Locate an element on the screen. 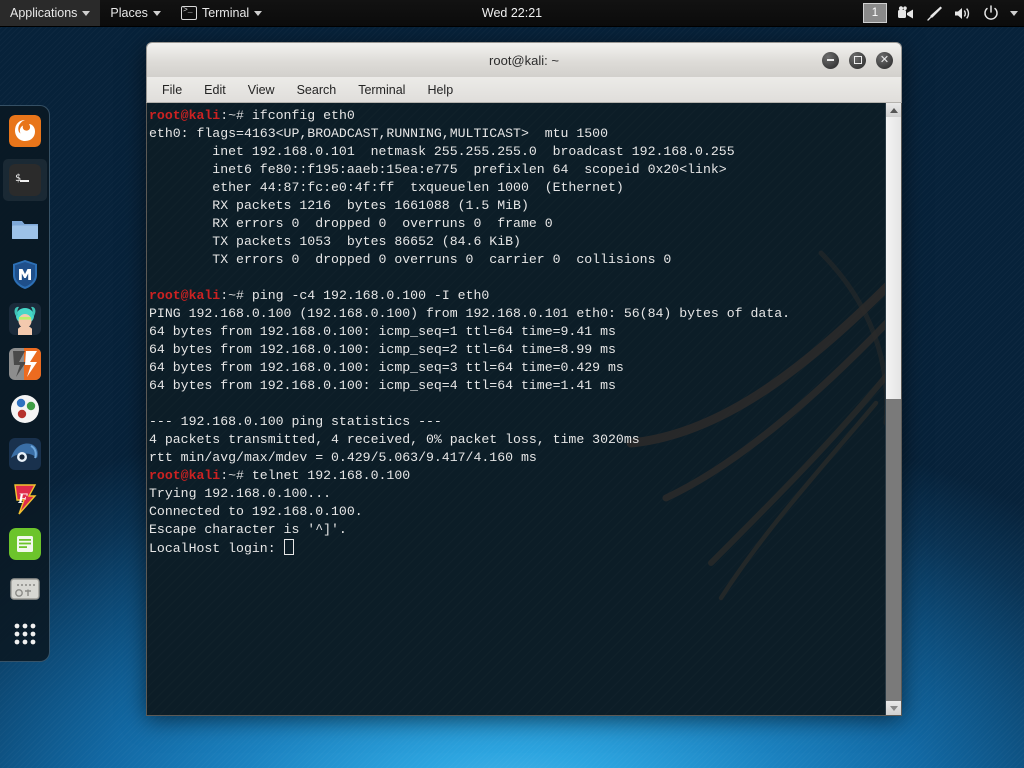 Image resolution: width=1024 pixels, height=768 pixels. terminal-output-line: Escape character is '^]'. is located at coordinates (248, 529).